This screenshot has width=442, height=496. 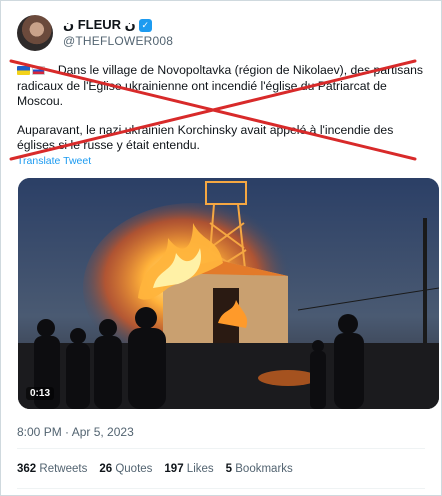 I want to click on flag-ukraine-icon, so click(x=23, y=70).